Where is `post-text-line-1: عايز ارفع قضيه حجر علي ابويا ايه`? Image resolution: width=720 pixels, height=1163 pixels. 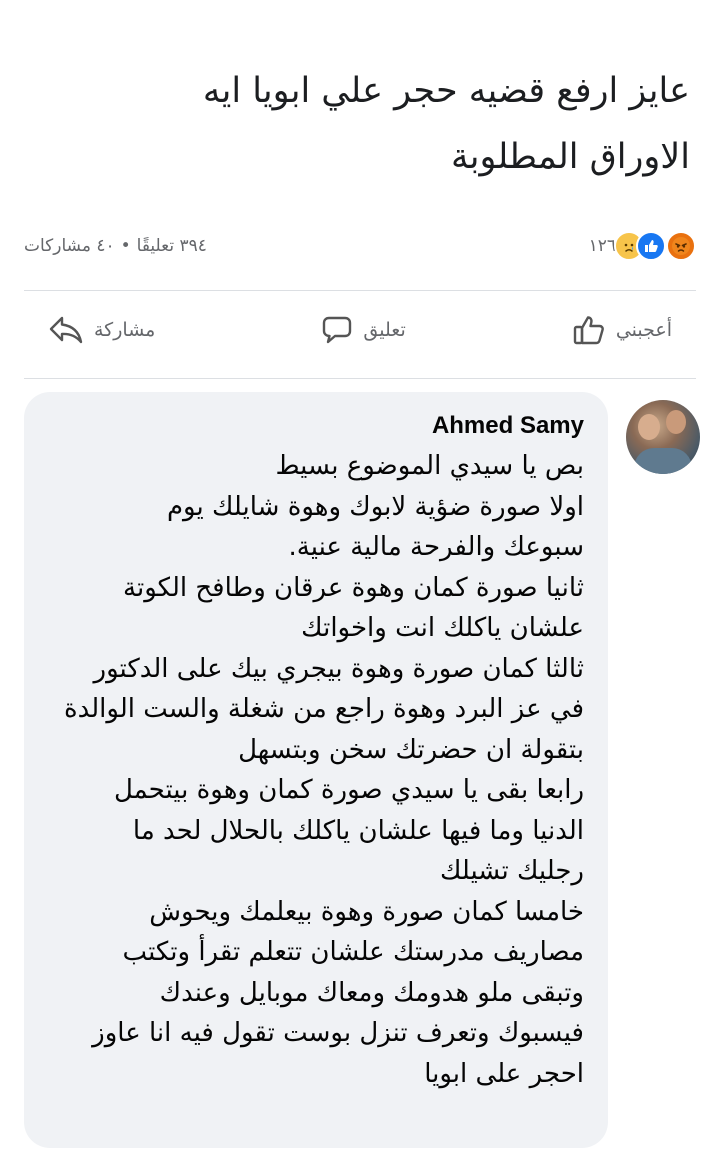
post-text-line-1: عايز ارفع قضيه حجر علي ابويا ايه is located at coordinates (446, 91).